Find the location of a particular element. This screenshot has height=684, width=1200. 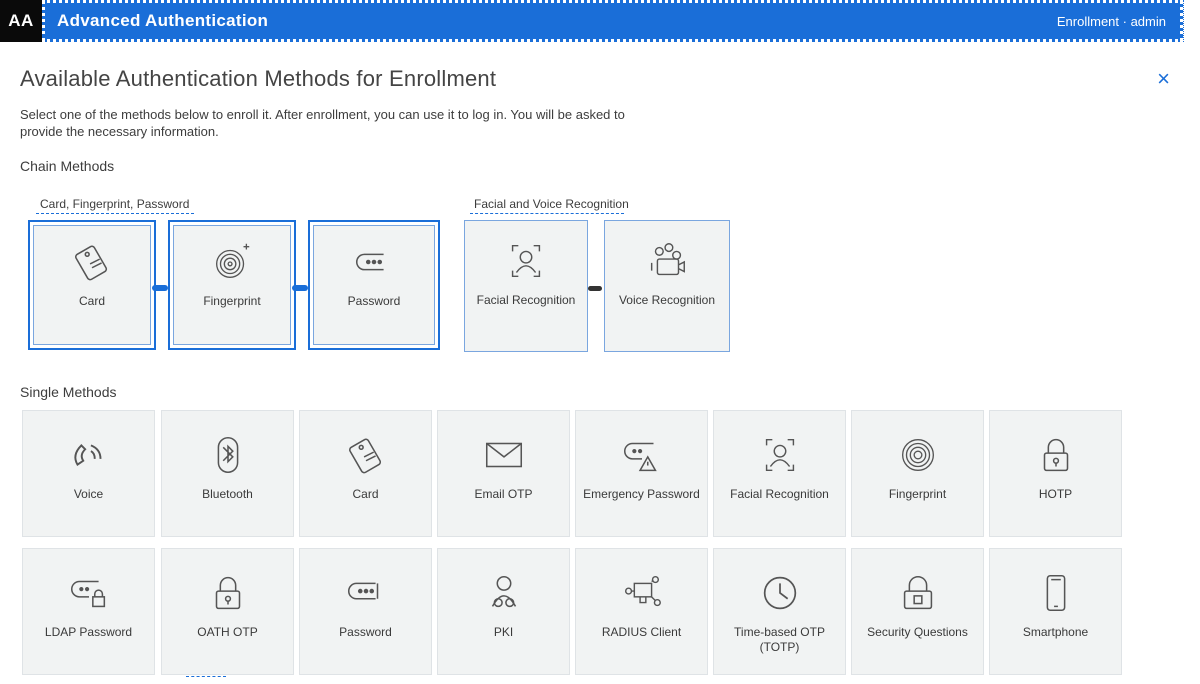

clock-icon is located at coordinates (780, 593).